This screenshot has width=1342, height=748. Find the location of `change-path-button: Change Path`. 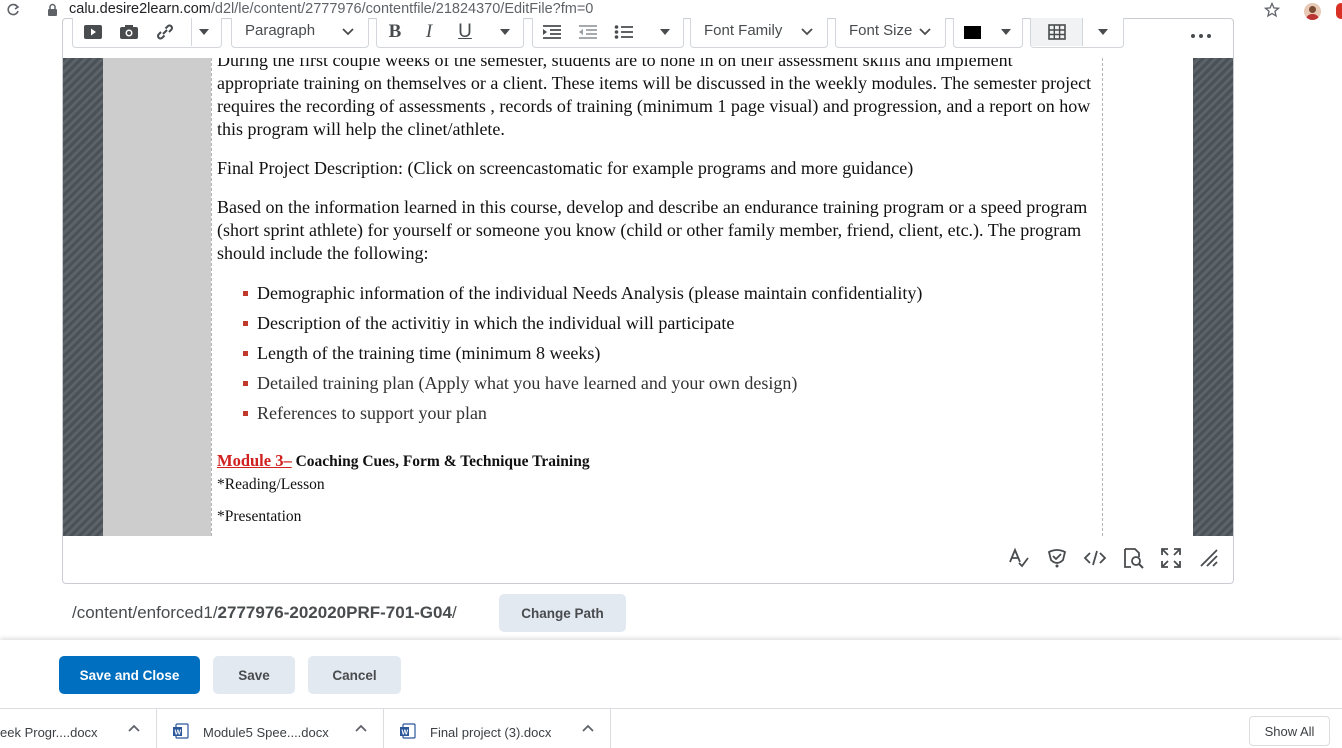

change-path-button: Change Path is located at coordinates (562, 613).